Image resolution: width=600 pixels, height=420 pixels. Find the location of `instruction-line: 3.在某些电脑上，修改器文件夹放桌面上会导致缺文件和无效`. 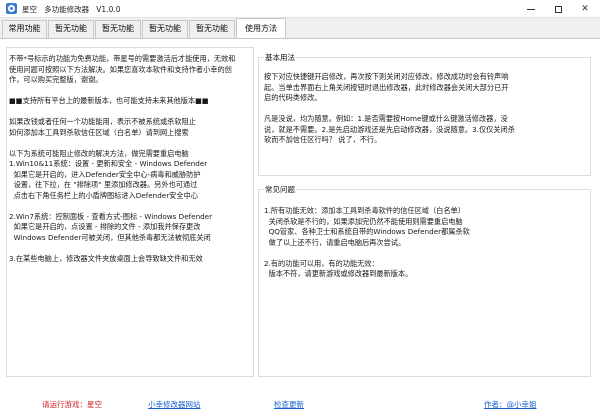

instruction-line: 3.在某些电脑上，修改器文件夹放桌面上会导致缺文件和无效 is located at coordinates (106, 258).